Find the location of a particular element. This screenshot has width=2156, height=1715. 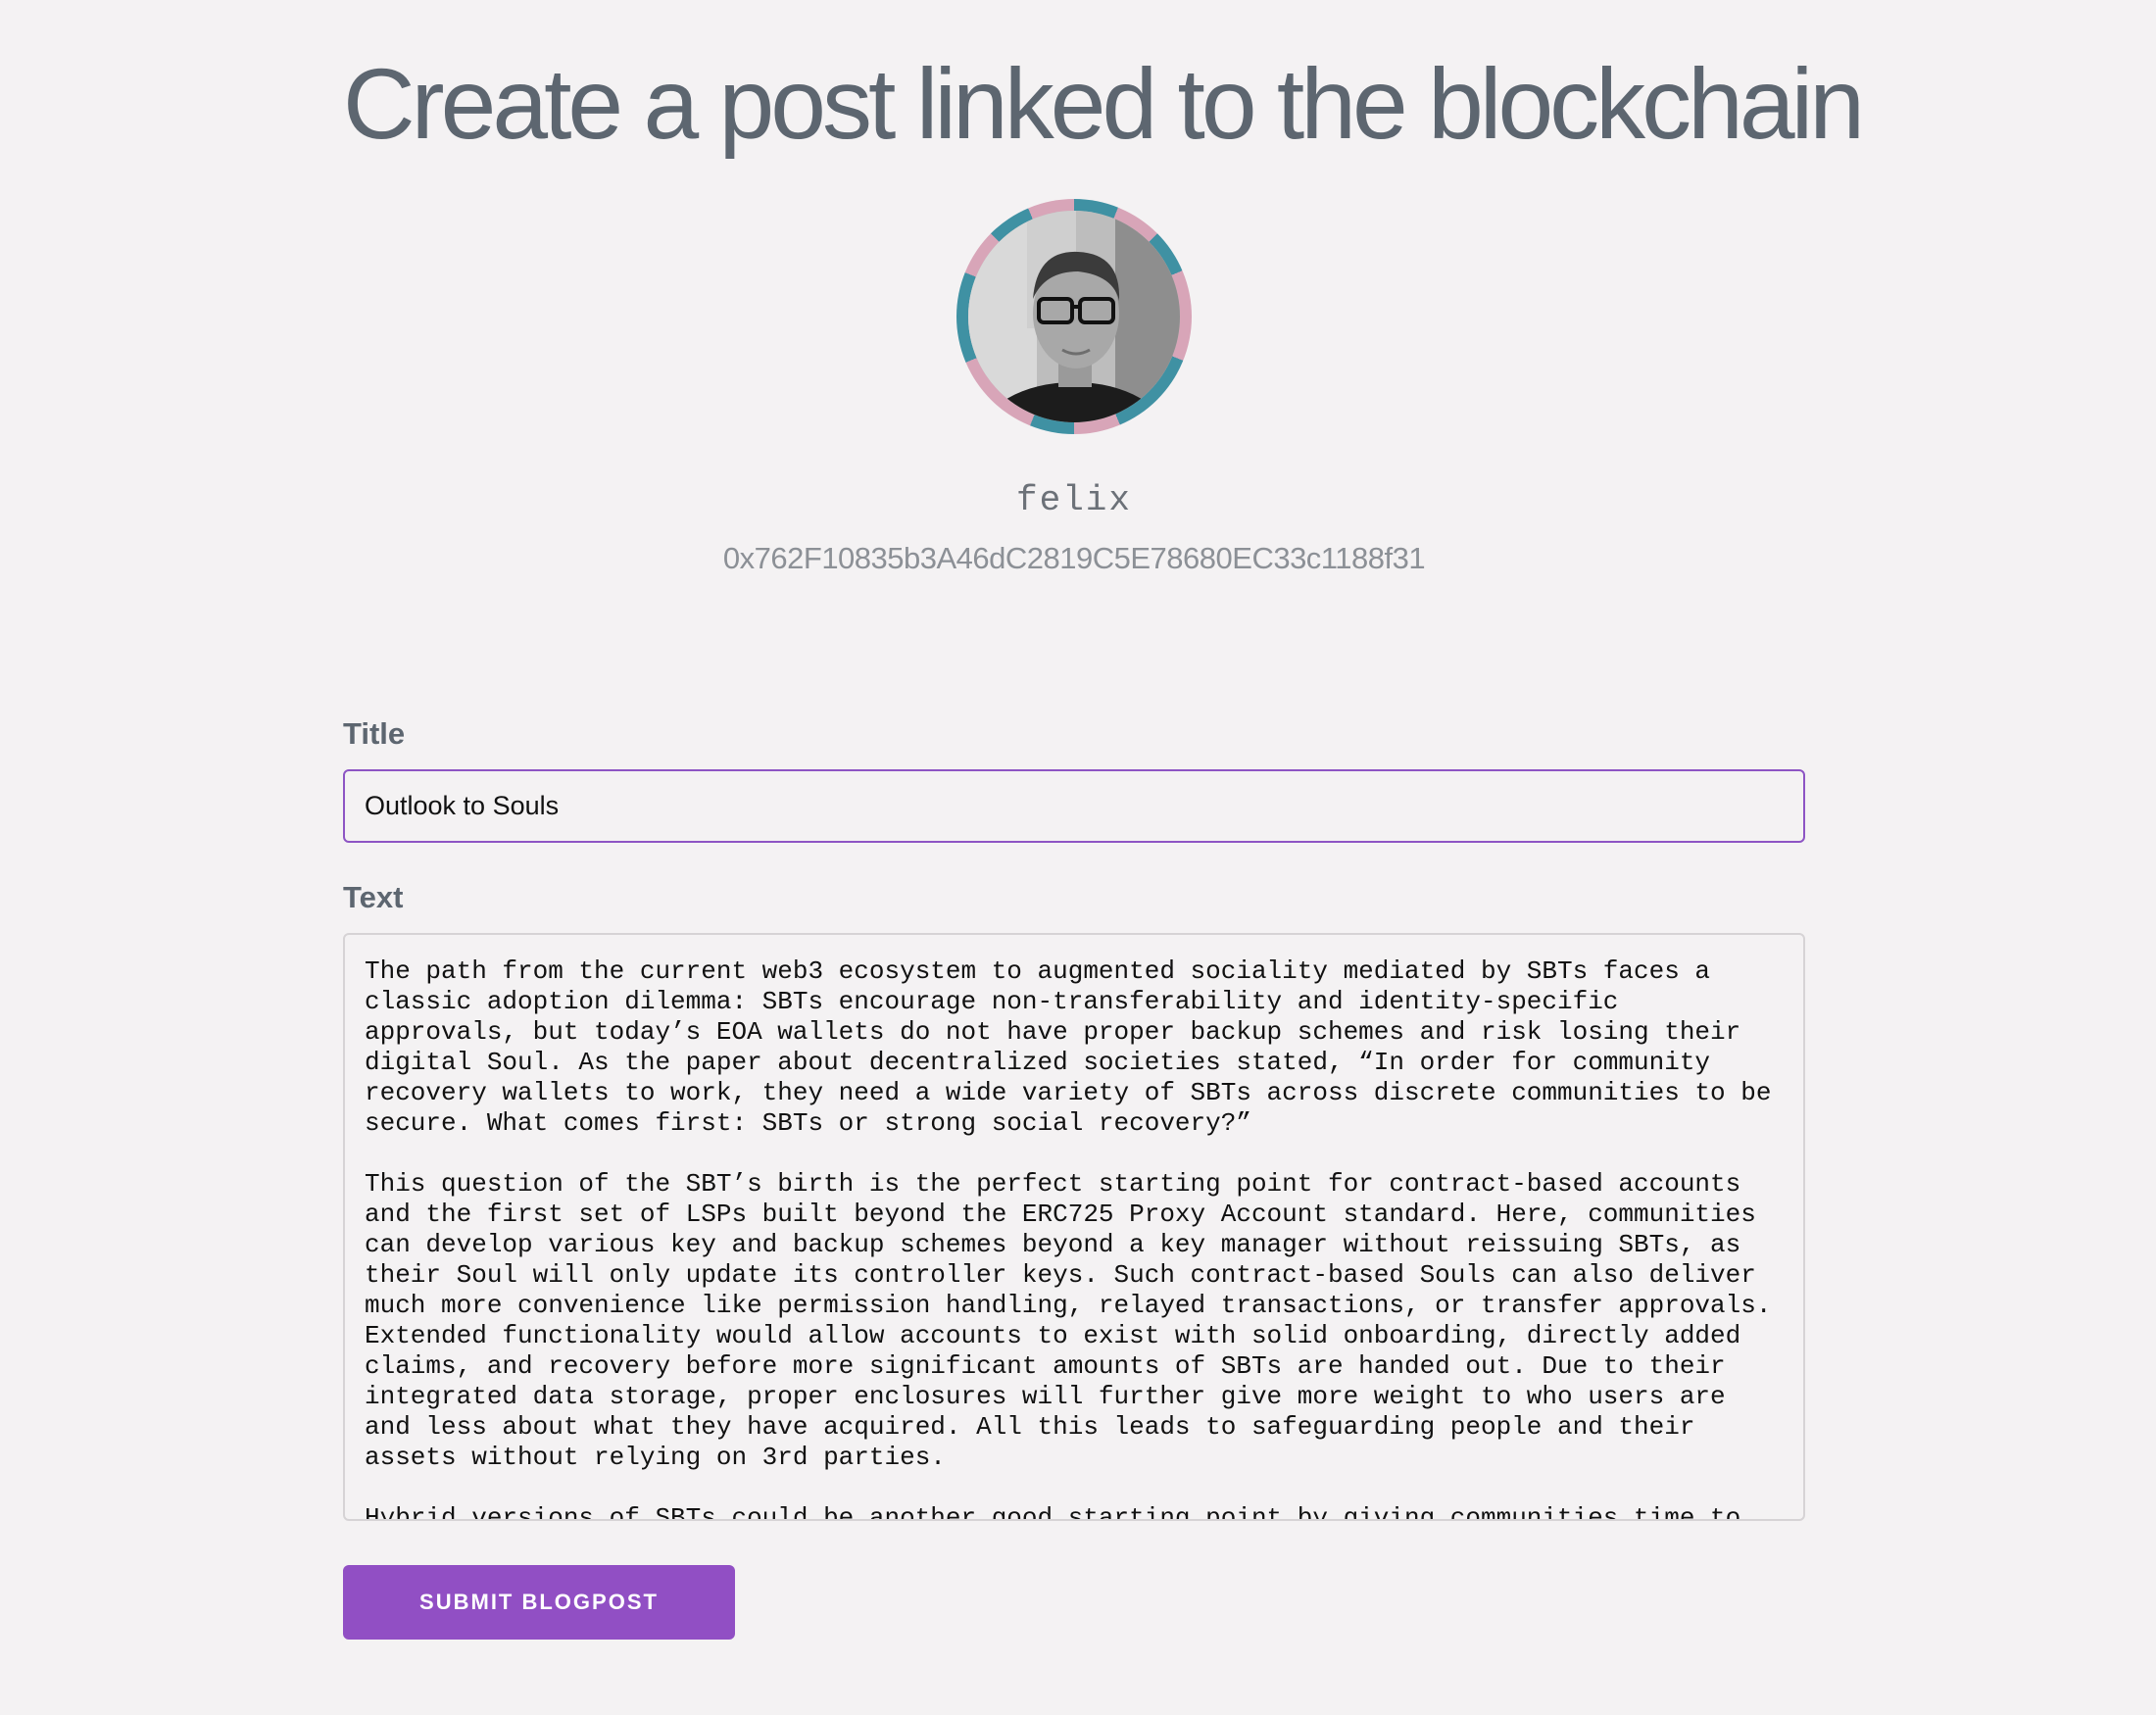

title-input is located at coordinates (1074, 806).